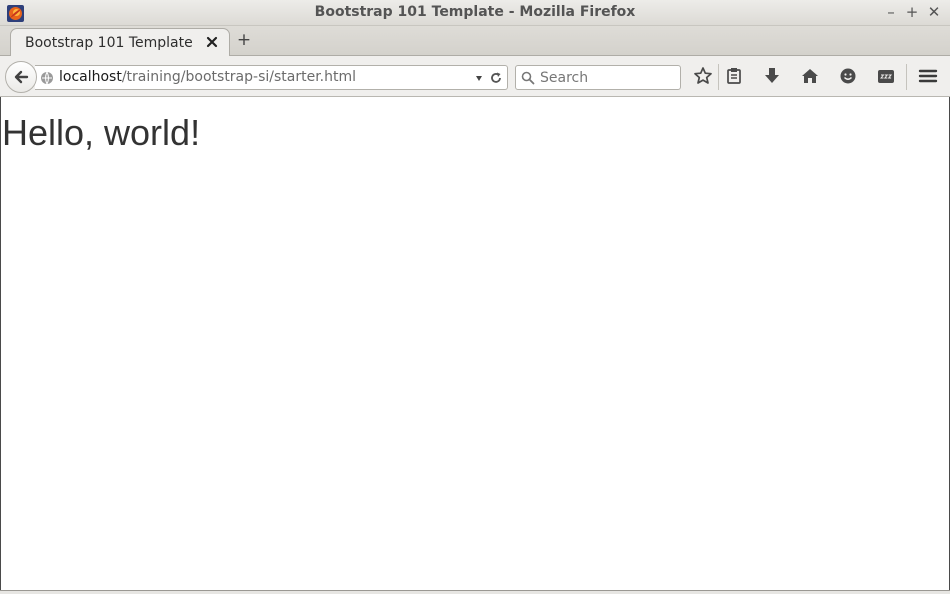 This screenshot has height=594, width=950. I want to click on window-title: Bootstrap 101 Template - Mozilla Firefox, so click(475, 12).